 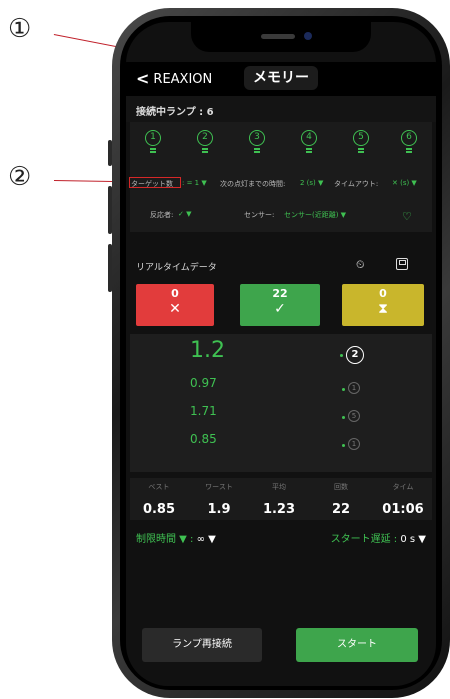 I want to click on start-delay-label: スタート遅延 :, so click(x=364, y=539).